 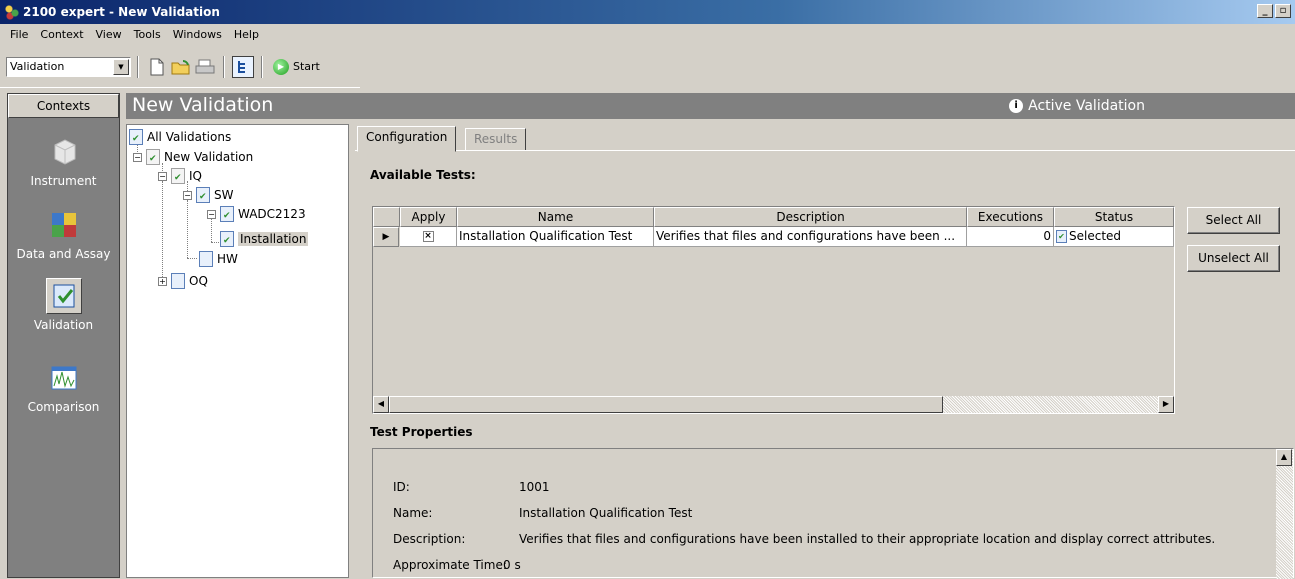 I want to click on prop-name-label: Name:, so click(x=413, y=513).